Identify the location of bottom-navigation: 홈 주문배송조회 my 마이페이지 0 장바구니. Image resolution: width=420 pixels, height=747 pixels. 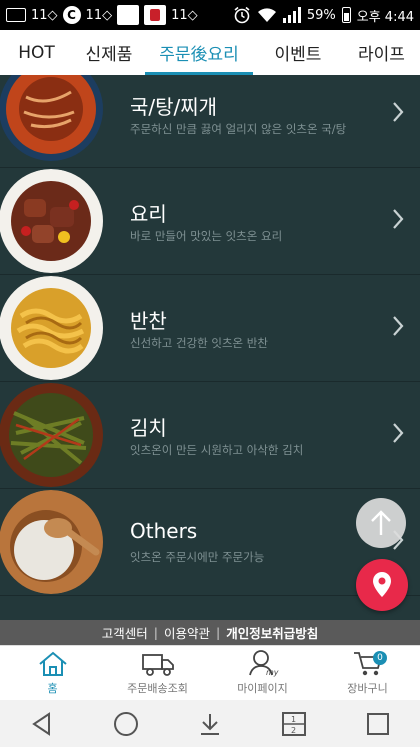
(210, 672).